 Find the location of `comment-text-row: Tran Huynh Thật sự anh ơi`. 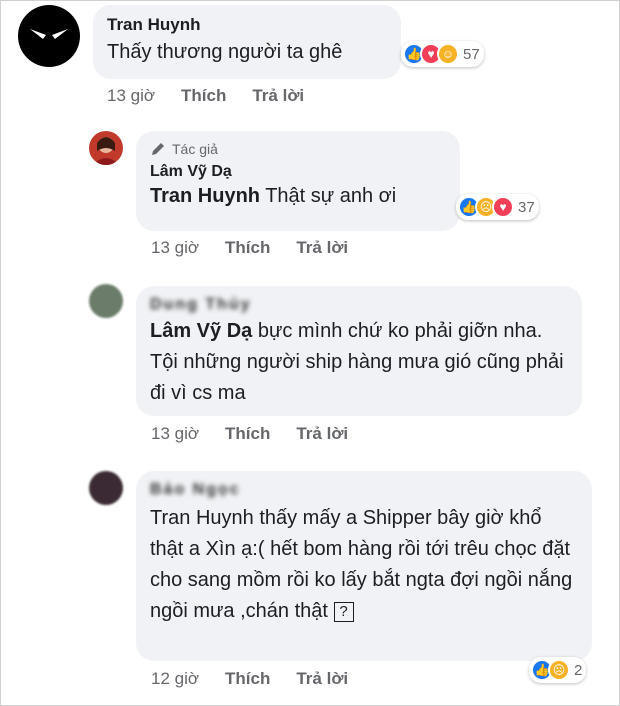

comment-text-row: Tran Huynh Thật sự anh ơi is located at coordinates (298, 196).